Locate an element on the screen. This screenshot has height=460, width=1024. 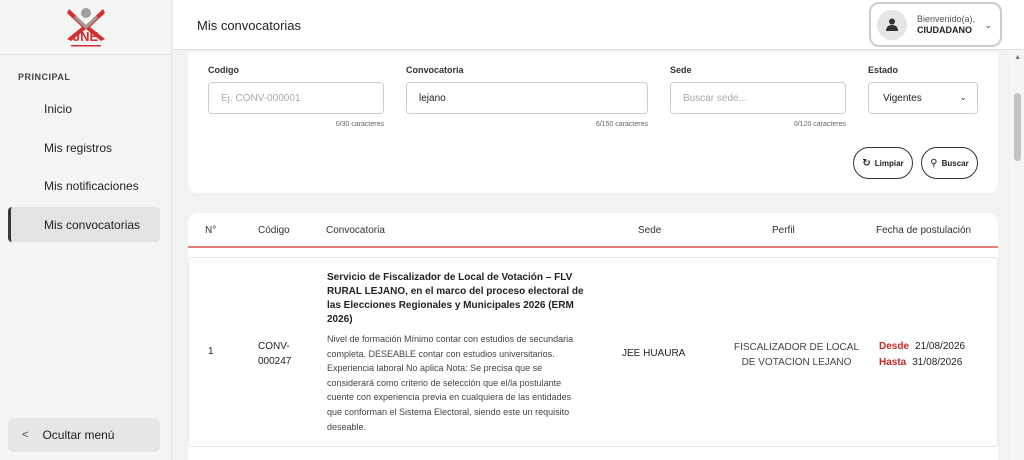
row-fecha-hasta: Hasta 31/08/2026 is located at coordinates (922, 363).